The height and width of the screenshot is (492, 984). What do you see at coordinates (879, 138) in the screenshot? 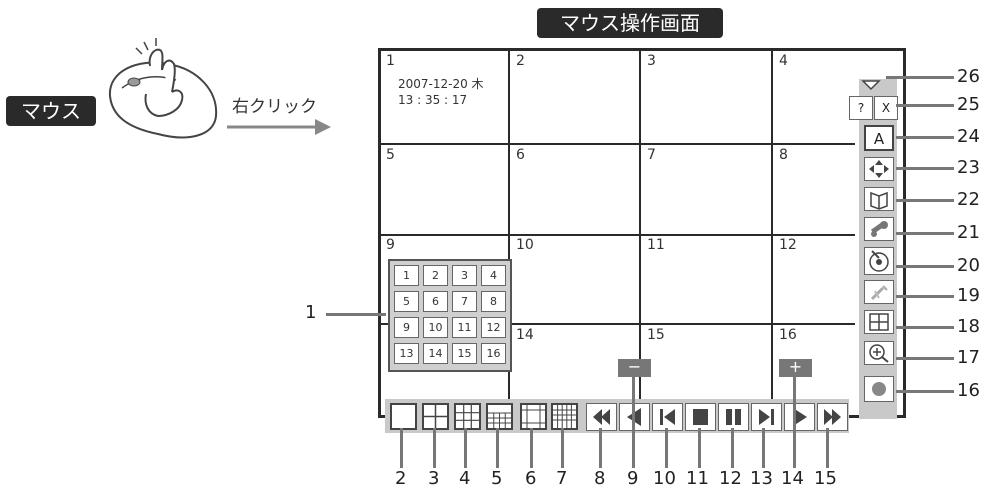
I see `auto-button: A` at bounding box center [879, 138].